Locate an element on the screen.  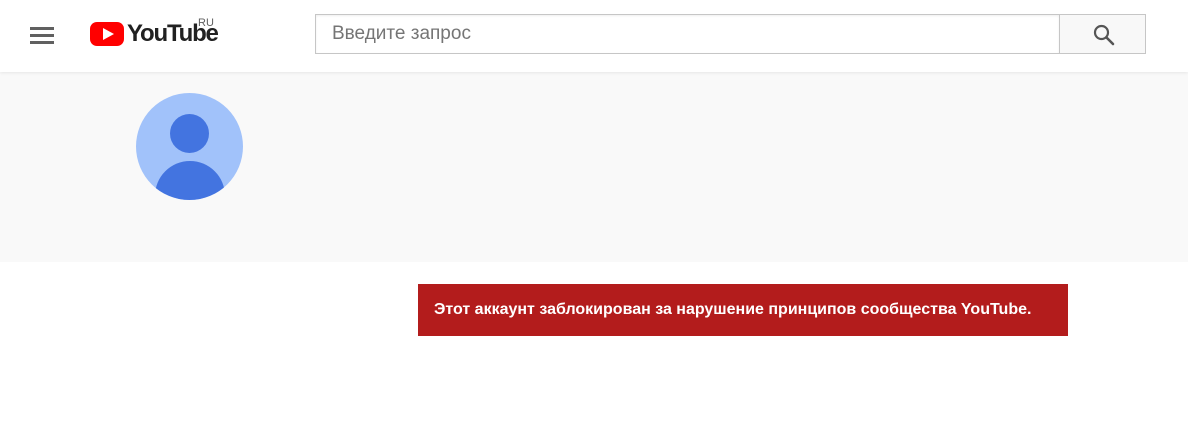
youtube-logo: YouTube RU is located at coordinates (160, 34).